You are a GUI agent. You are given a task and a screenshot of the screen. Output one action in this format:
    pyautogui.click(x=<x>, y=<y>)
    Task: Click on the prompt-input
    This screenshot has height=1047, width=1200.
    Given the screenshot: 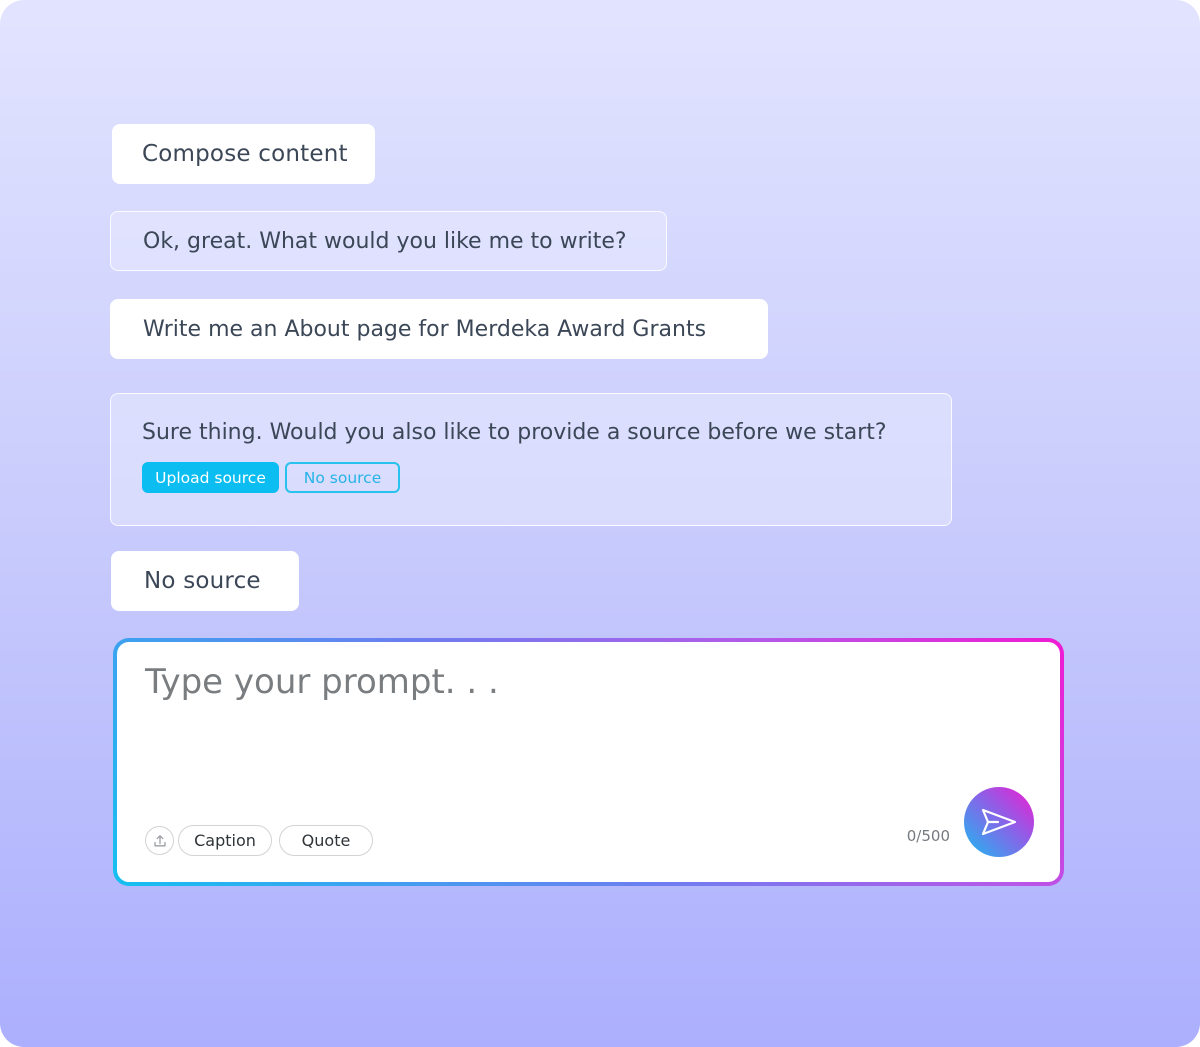 What is the action you would take?
    pyautogui.click(x=575, y=682)
    